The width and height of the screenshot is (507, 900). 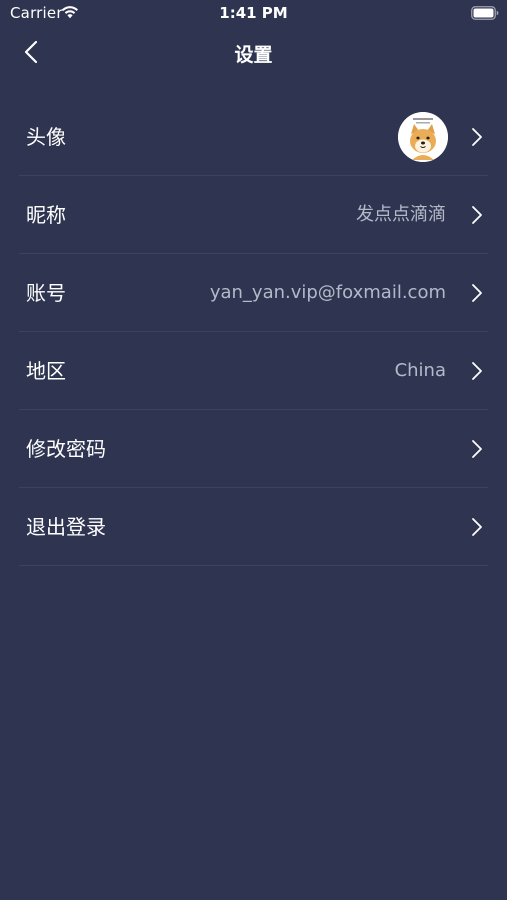 What do you see at coordinates (66, 527) in the screenshot?
I see `row-label: 退出登录` at bounding box center [66, 527].